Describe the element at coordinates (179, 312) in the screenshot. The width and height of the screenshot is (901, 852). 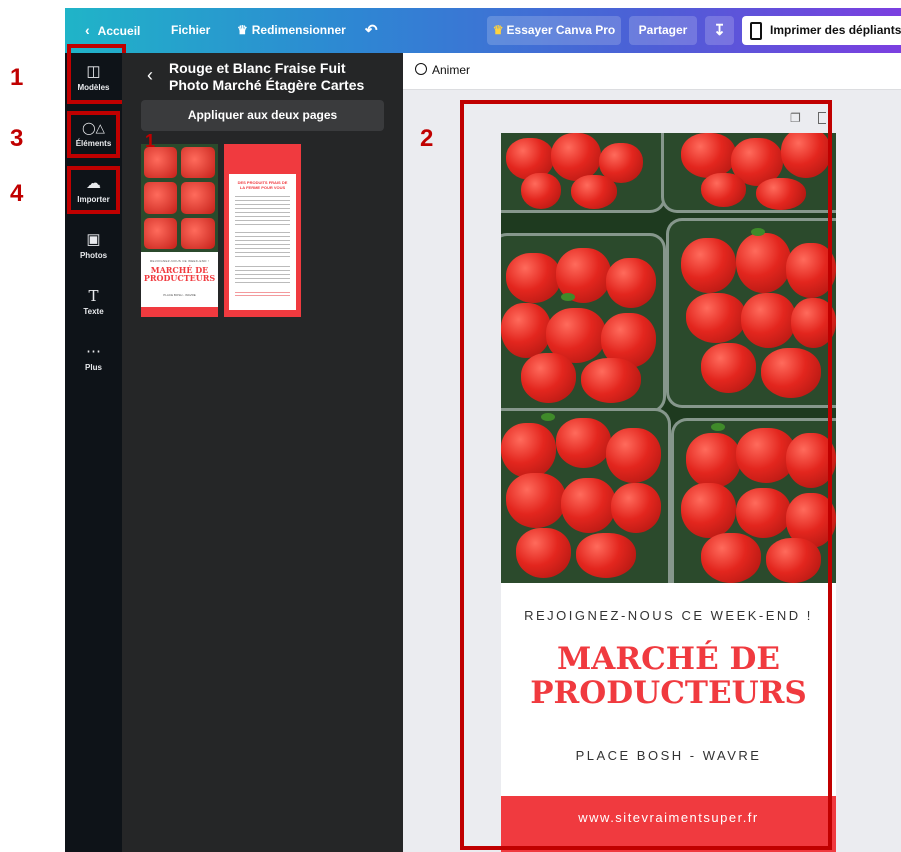
I see `thumbnail-footer-band` at that location.